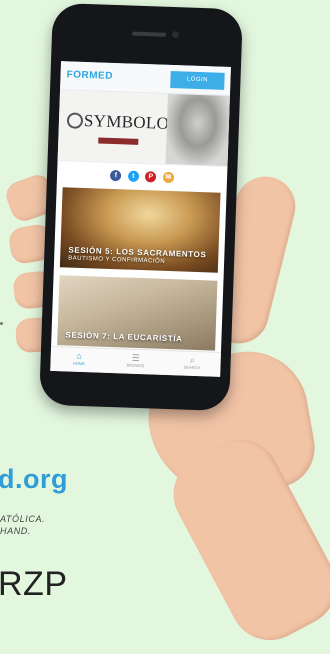 The height and width of the screenshot is (654, 330). Describe the element at coordinates (23, 519) in the screenshot. I see `tagline-line-1: ATÓLICA.` at that location.